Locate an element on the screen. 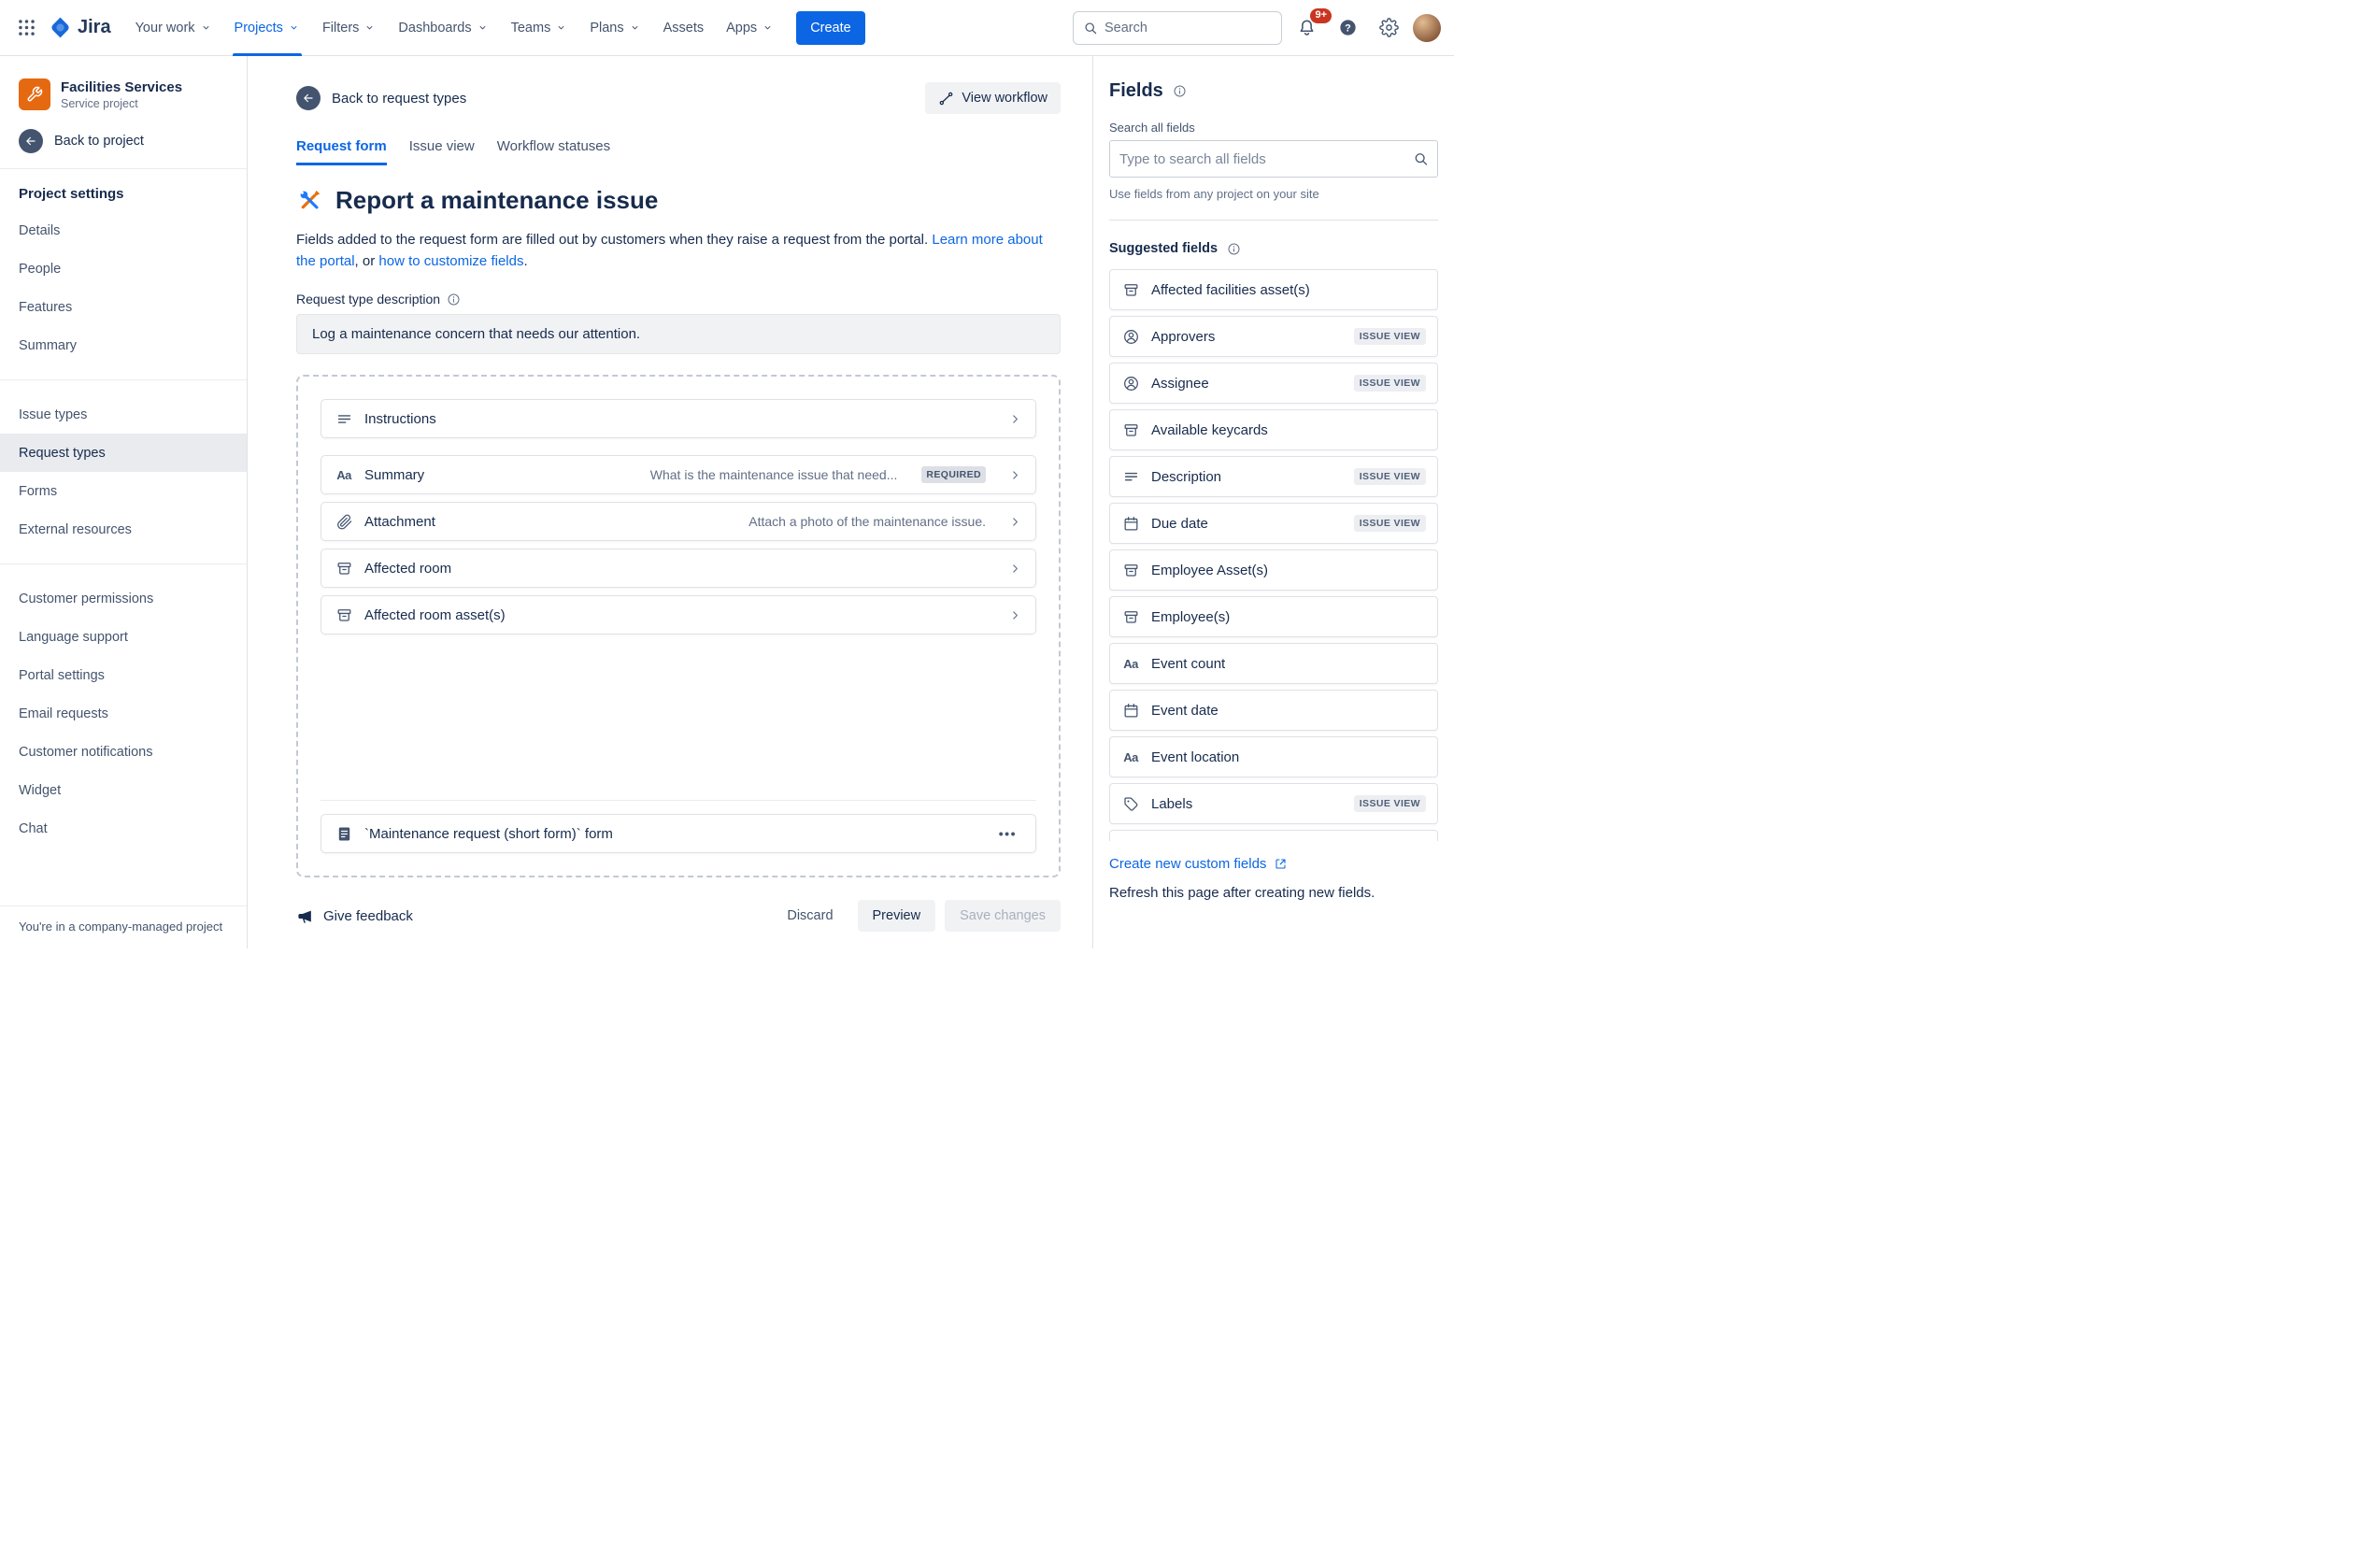 This screenshot has width=2380, height=1554. sidebar-item-widget: Widget is located at coordinates (123, 790).